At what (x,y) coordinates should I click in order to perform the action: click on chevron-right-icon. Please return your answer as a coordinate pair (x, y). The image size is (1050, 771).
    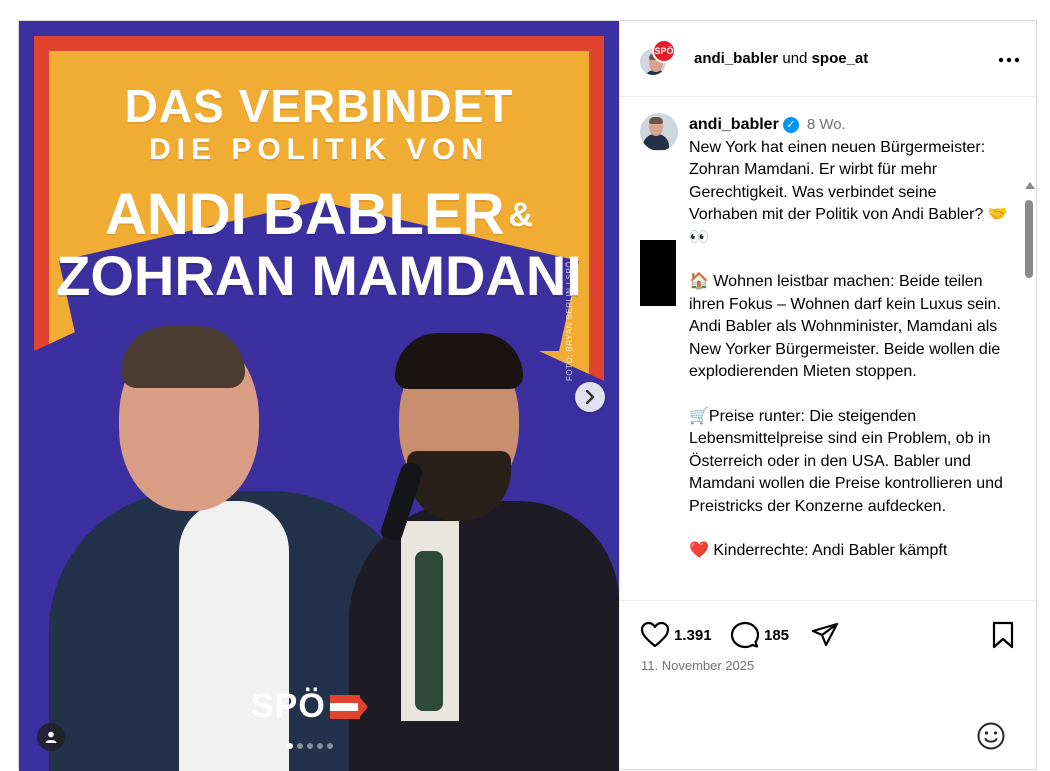
    Looking at the image, I should click on (590, 397).